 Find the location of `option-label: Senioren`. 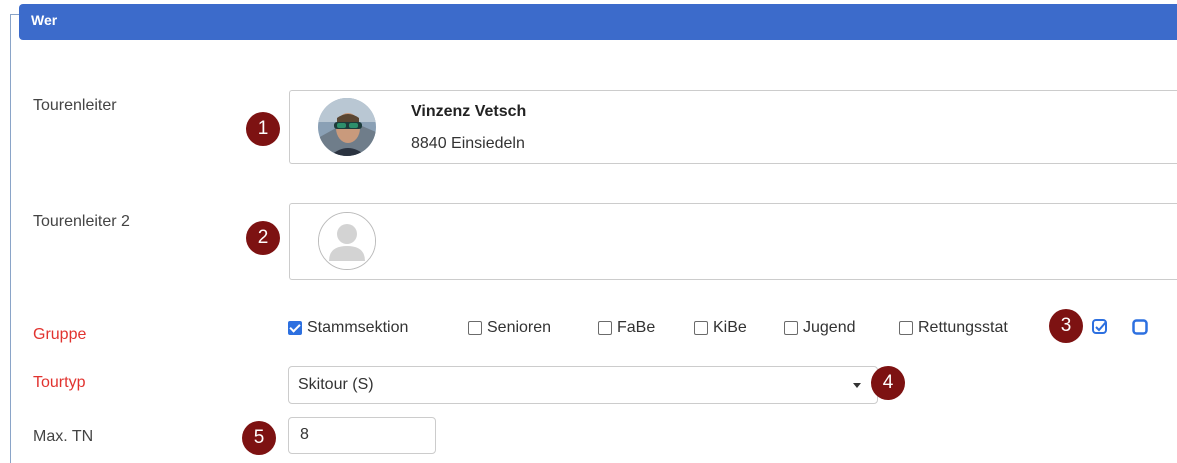

option-label: Senioren is located at coordinates (519, 327).